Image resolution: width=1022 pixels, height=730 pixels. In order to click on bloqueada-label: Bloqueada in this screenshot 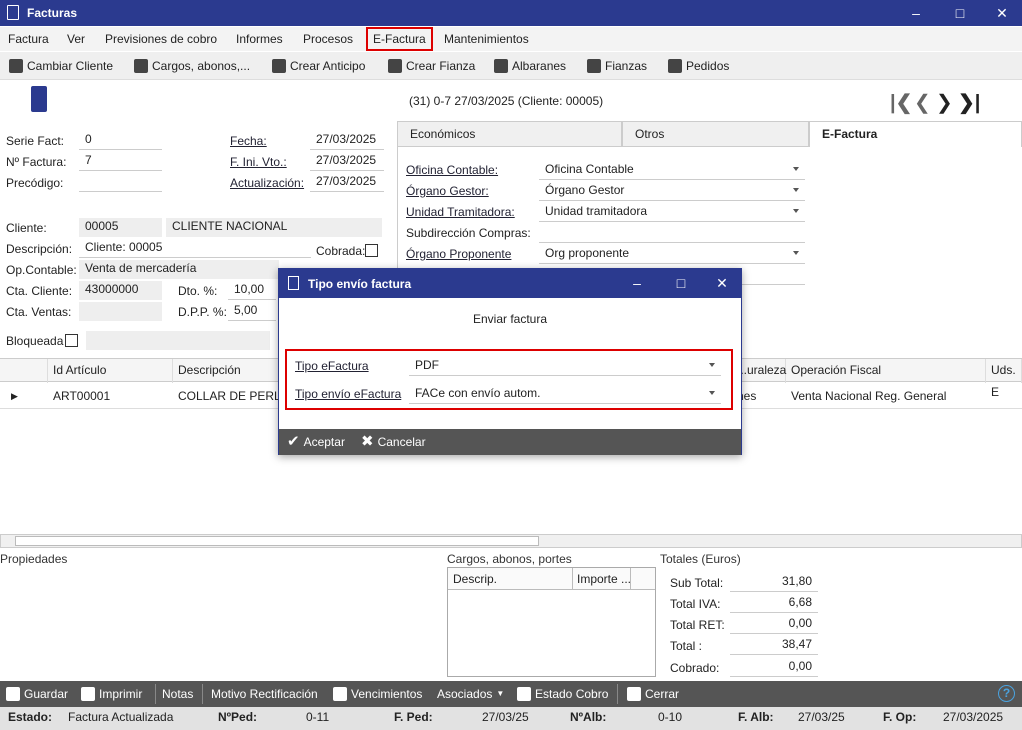, I will do `click(35, 341)`.